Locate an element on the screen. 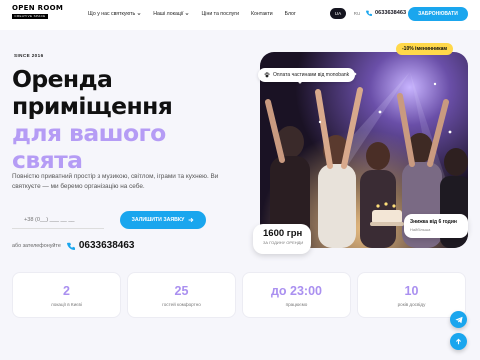 The image size is (480, 360). call-phone-link: 0633638463 is located at coordinates (100, 245).